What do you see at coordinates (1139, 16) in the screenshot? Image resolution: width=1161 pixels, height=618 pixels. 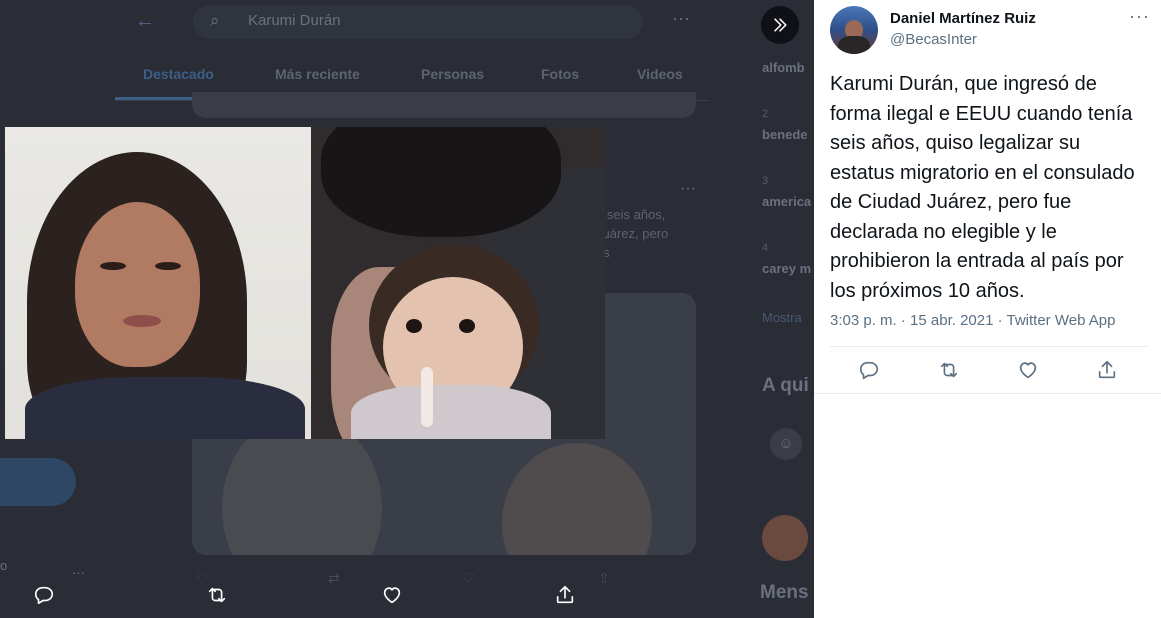 I see `more-horizontal-icon: ···` at bounding box center [1139, 16].